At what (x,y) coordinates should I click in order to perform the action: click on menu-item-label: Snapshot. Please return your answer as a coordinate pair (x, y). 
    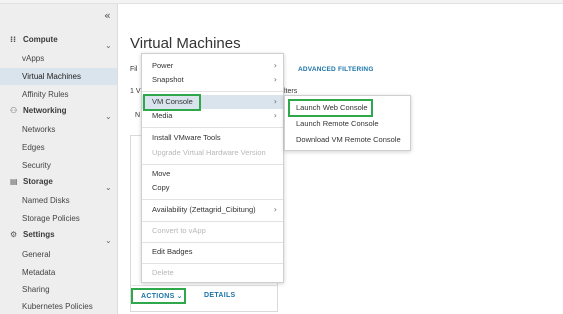
    Looking at the image, I should click on (168, 79).